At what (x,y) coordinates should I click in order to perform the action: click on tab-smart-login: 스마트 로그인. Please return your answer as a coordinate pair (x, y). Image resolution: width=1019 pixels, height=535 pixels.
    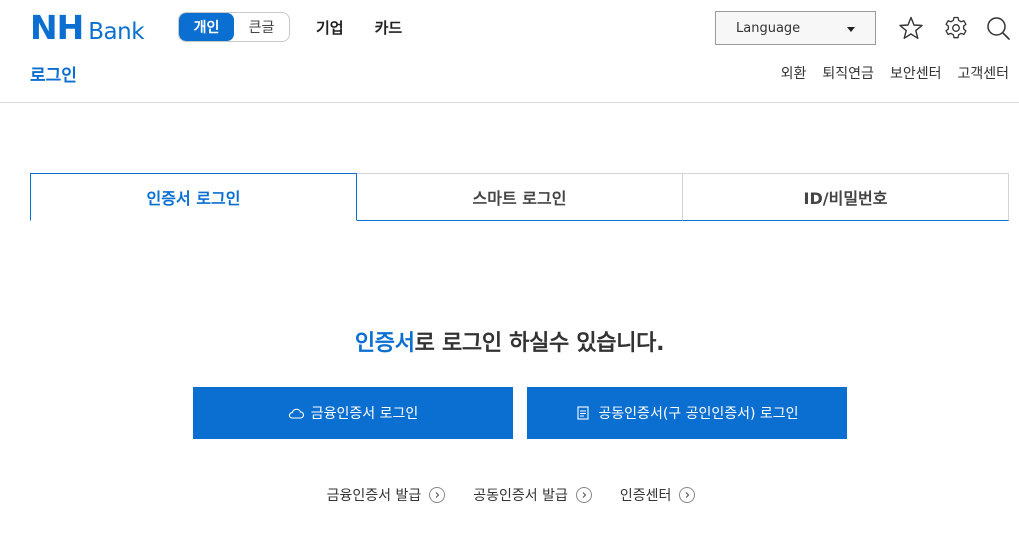
    Looking at the image, I should click on (520, 197).